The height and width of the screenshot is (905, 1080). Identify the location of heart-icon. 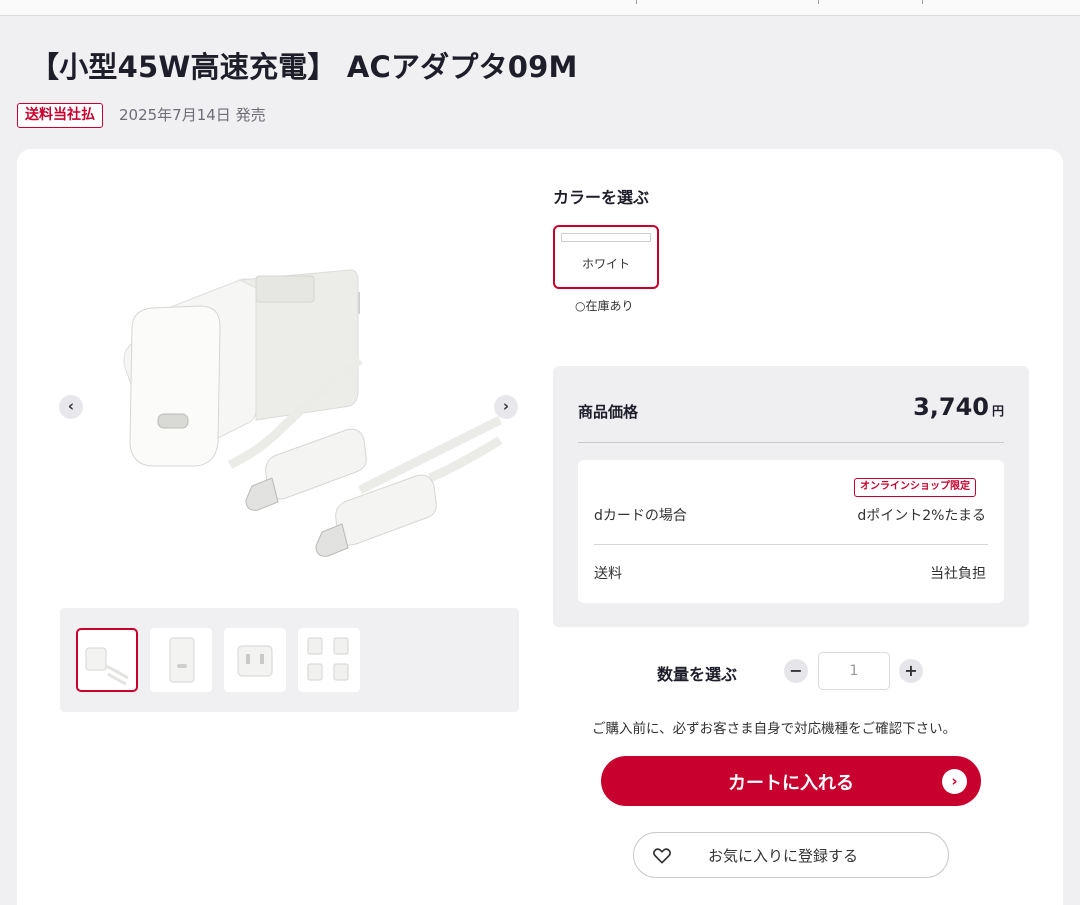
(662, 856).